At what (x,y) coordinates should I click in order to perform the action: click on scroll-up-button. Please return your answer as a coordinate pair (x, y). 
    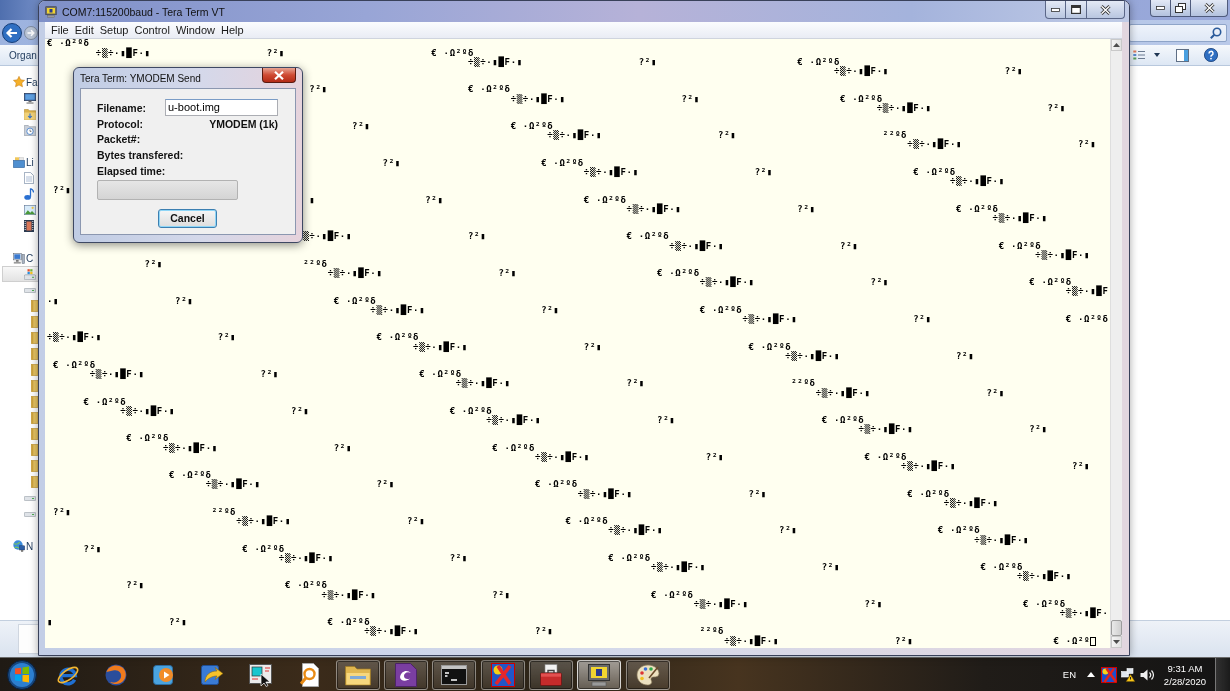
    Looking at the image, I should click on (1116, 45).